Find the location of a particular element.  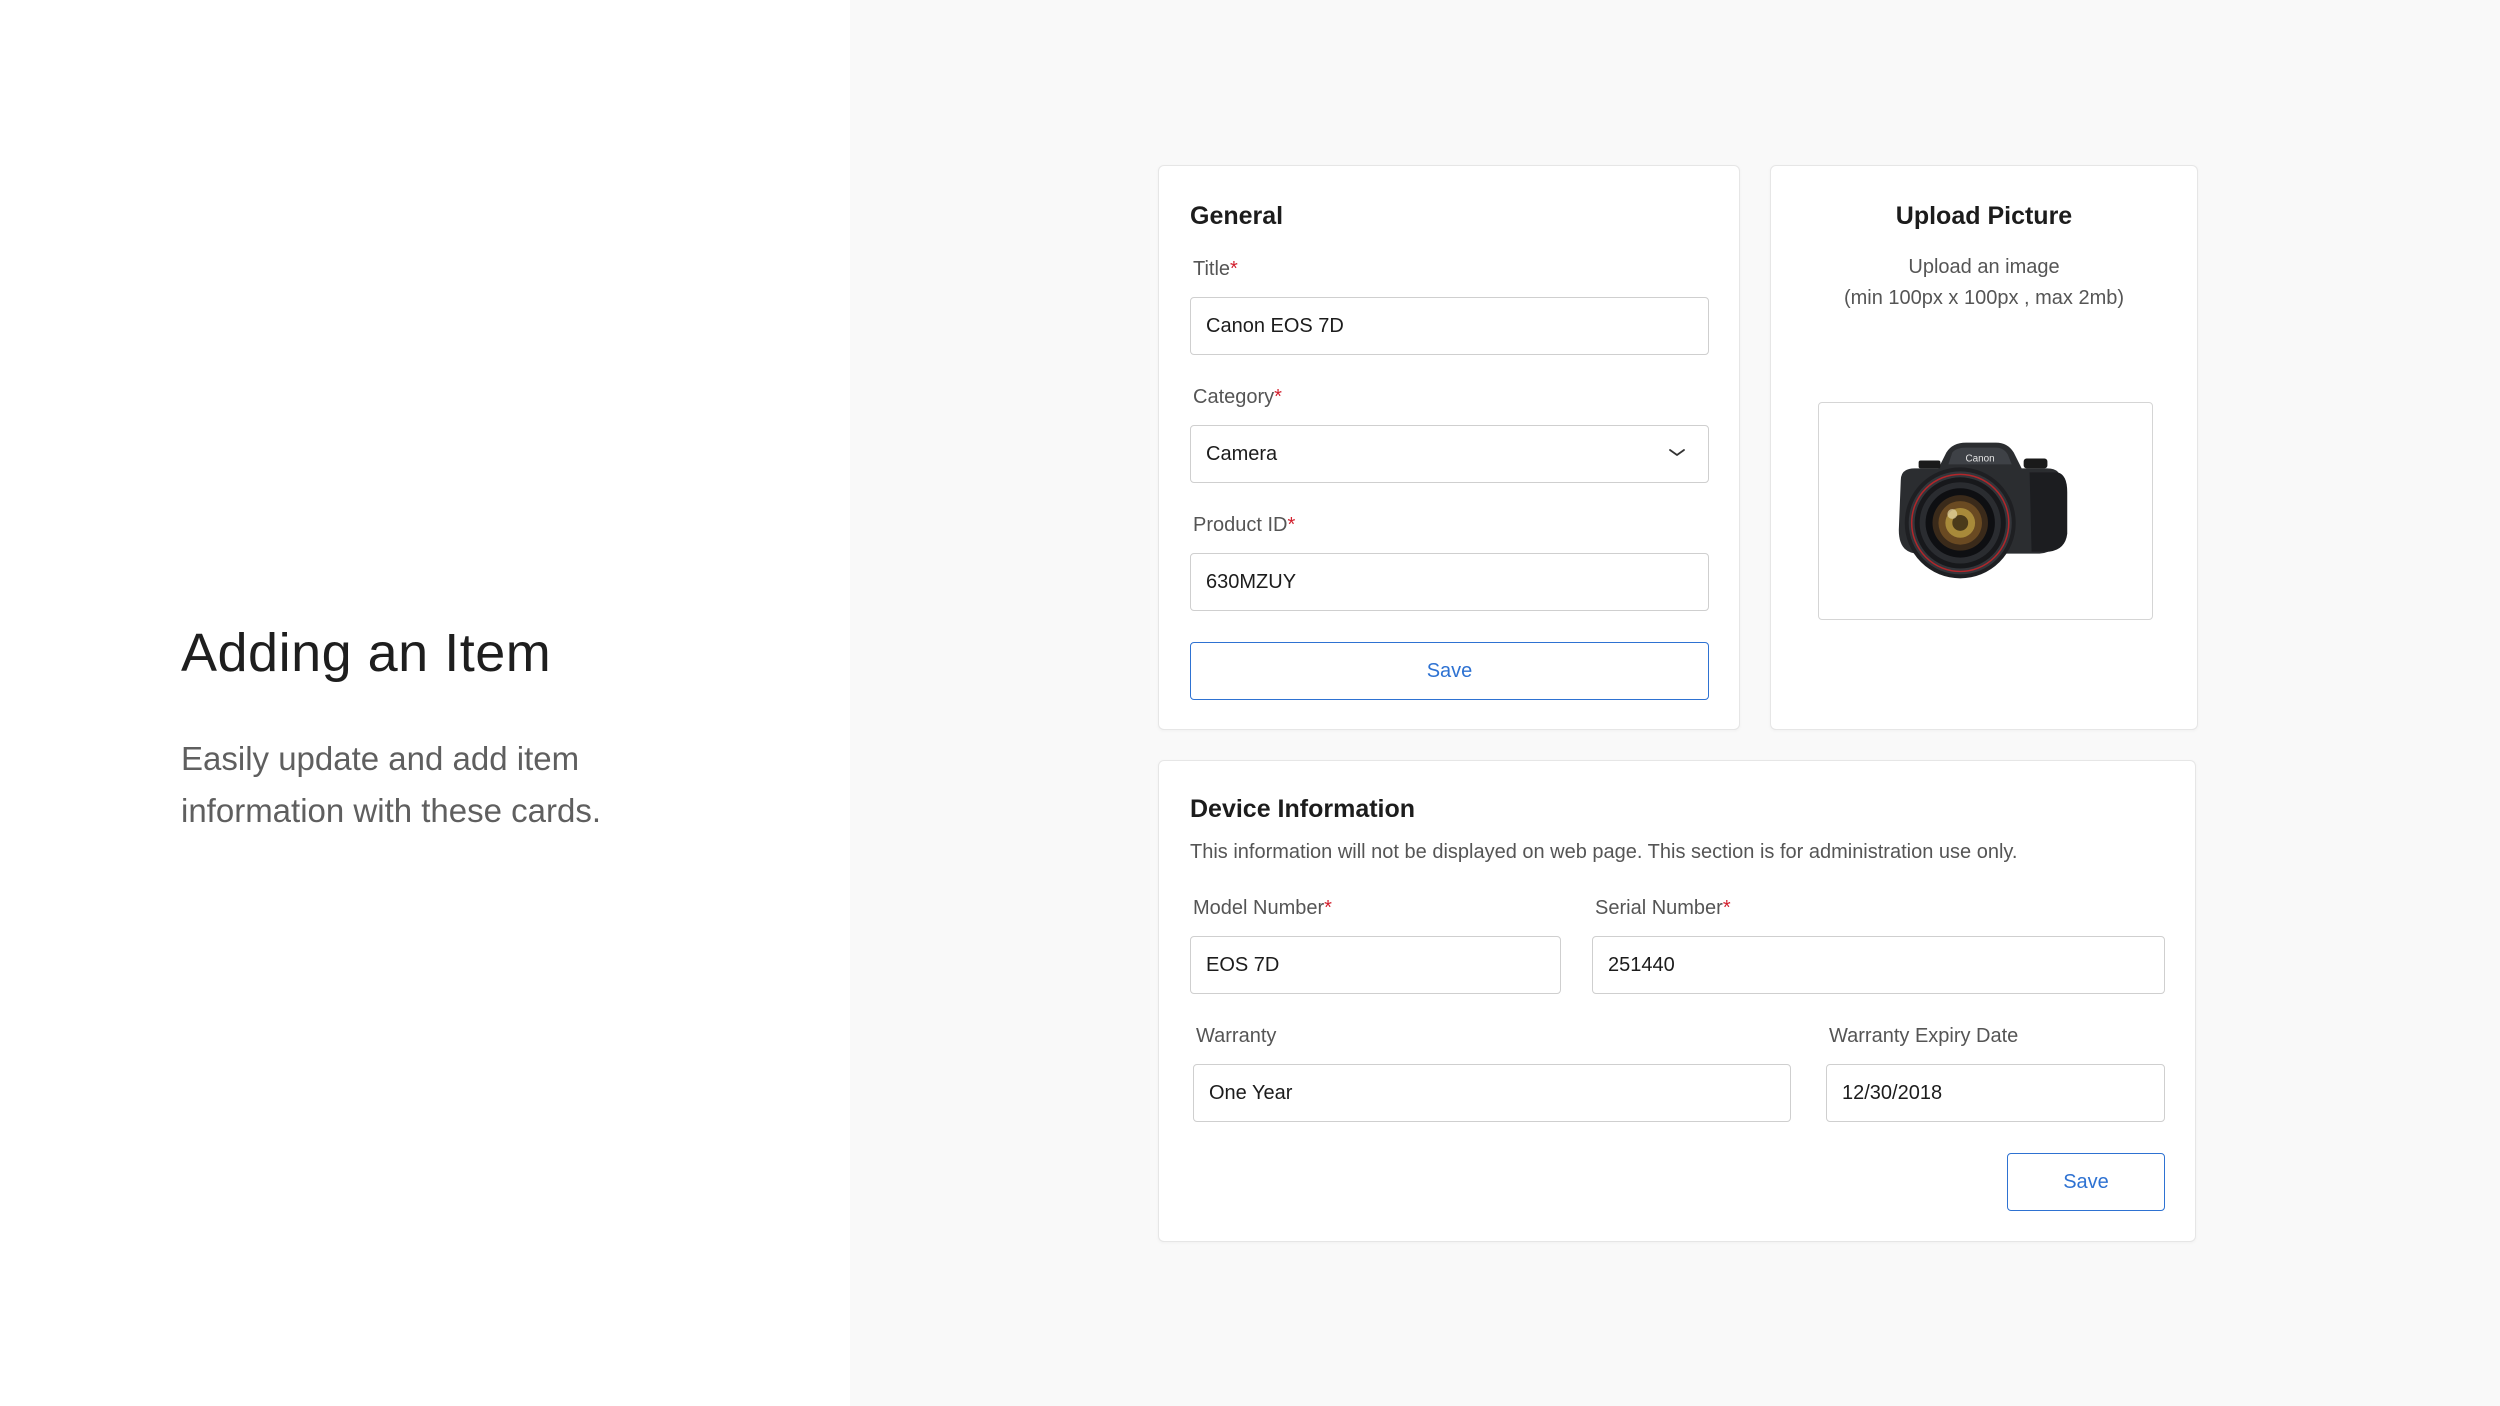

camera-image: Canon is located at coordinates (1983, 510).